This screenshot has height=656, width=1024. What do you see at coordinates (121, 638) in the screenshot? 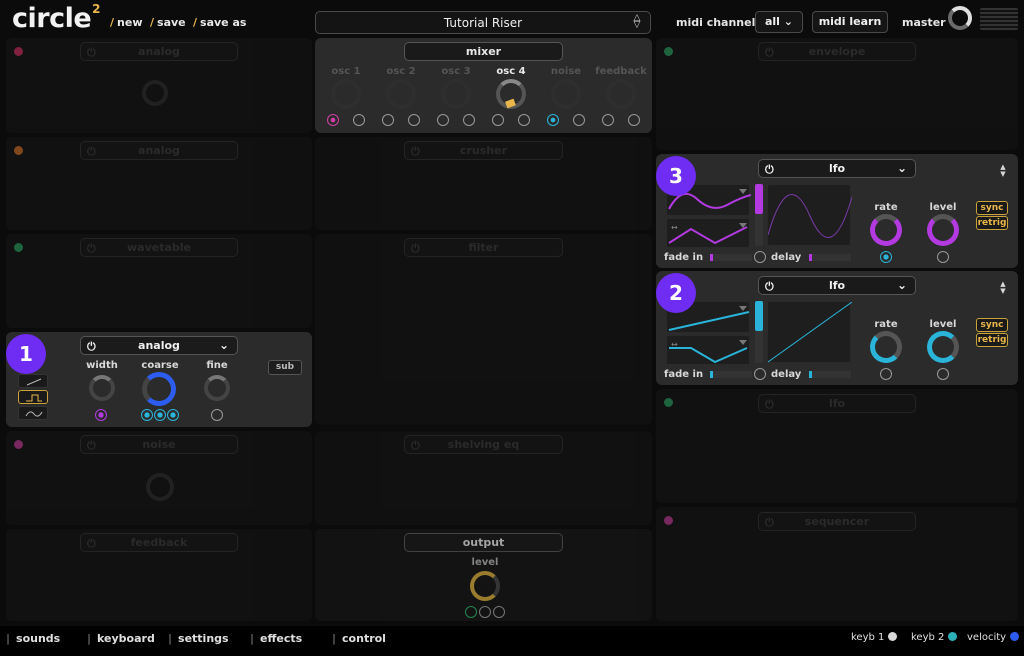
I see `nav-keyboard: | keyboard` at bounding box center [121, 638].